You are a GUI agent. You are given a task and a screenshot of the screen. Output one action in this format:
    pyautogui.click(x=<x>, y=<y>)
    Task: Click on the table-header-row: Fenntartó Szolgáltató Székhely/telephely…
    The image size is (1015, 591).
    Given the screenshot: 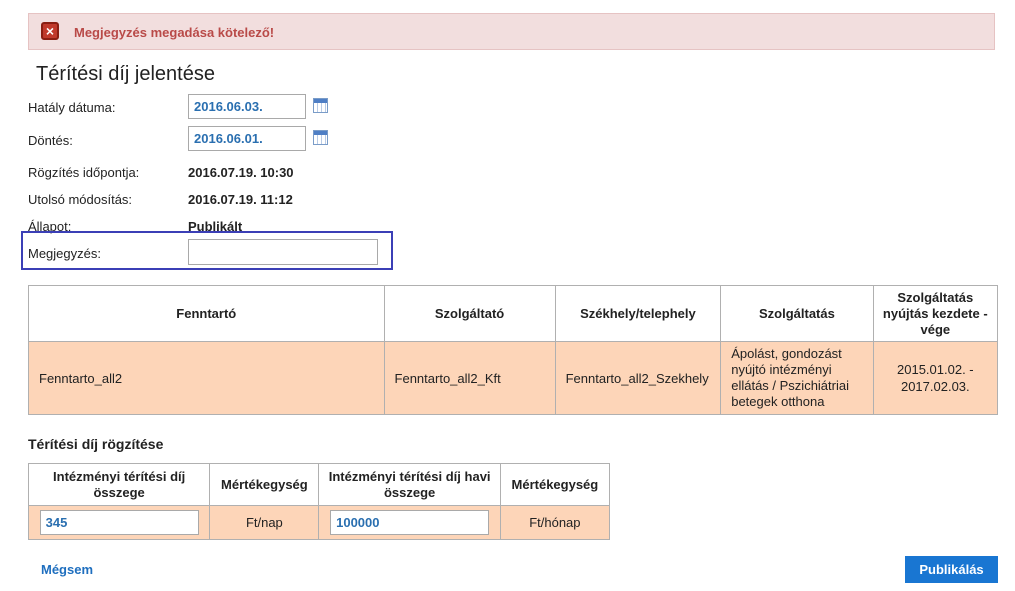 What is the action you would take?
    pyautogui.click(x=513, y=313)
    